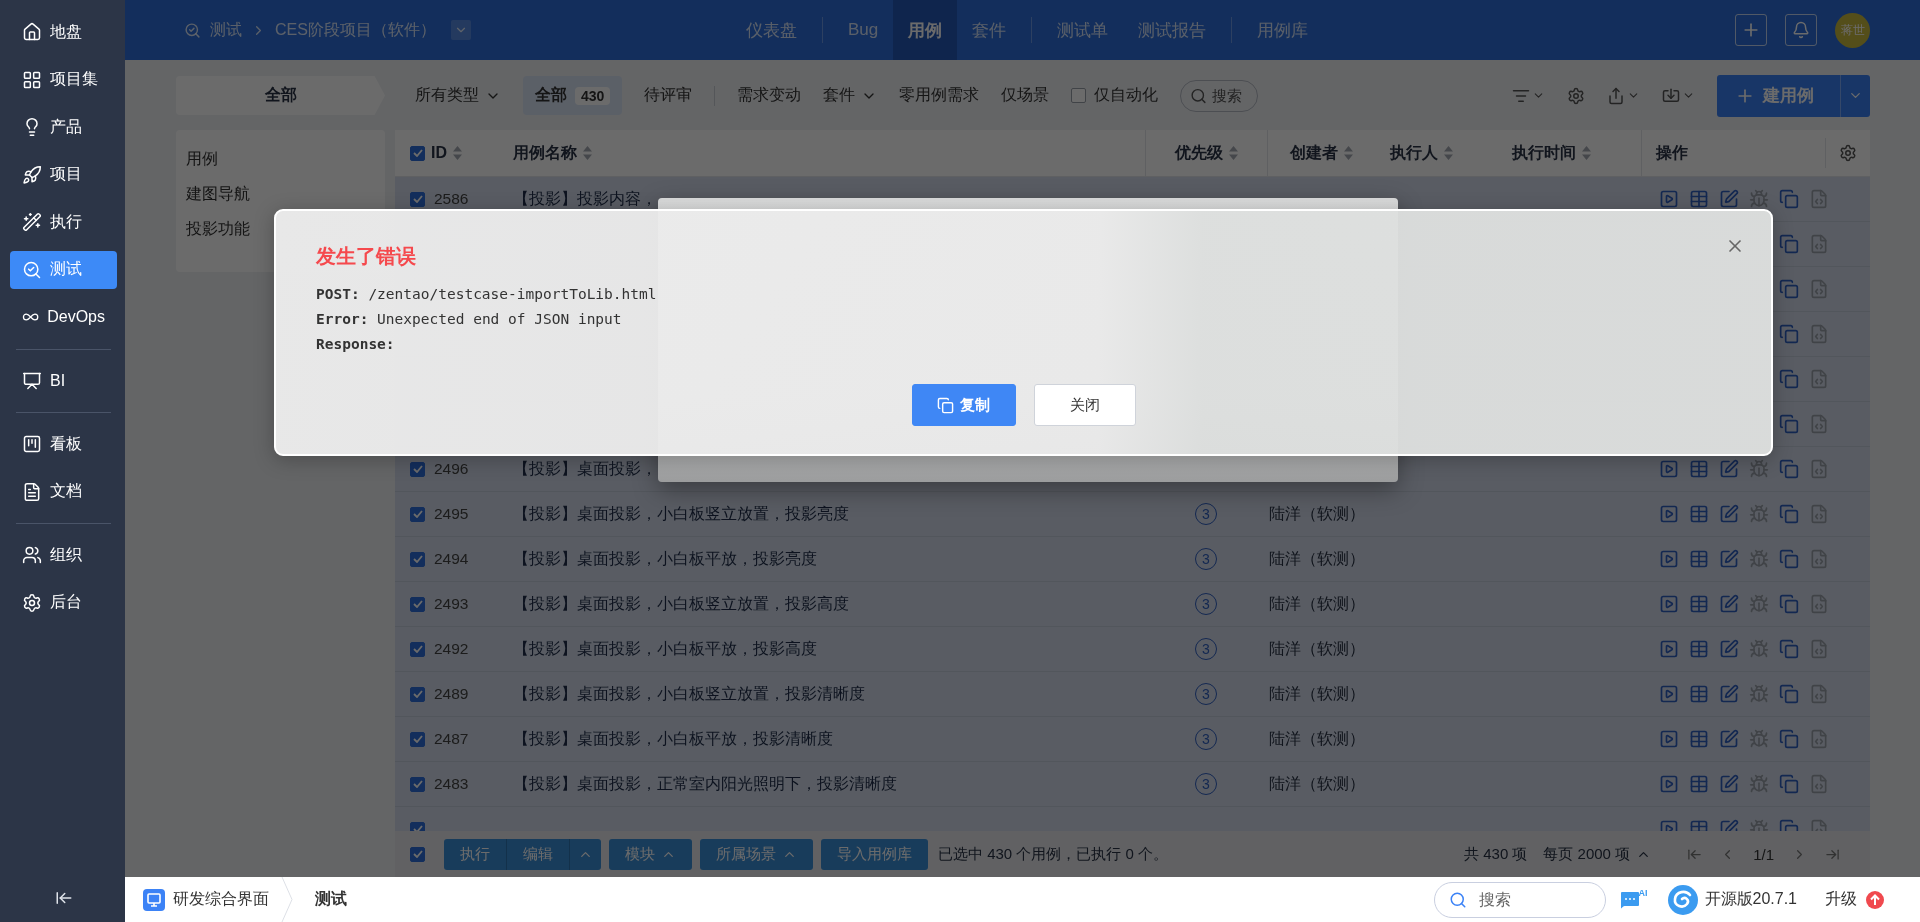 The height and width of the screenshot is (922, 1920). What do you see at coordinates (1544, 153) in the screenshot?
I see `column-header: 执行时间` at bounding box center [1544, 153].